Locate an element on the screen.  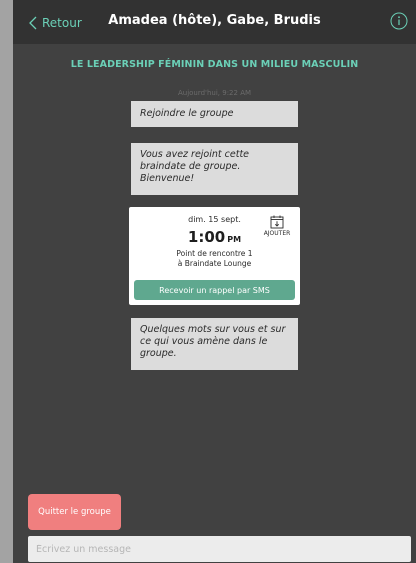
message-bubble: Rejoindre le groupe is located at coordinates (214, 114).